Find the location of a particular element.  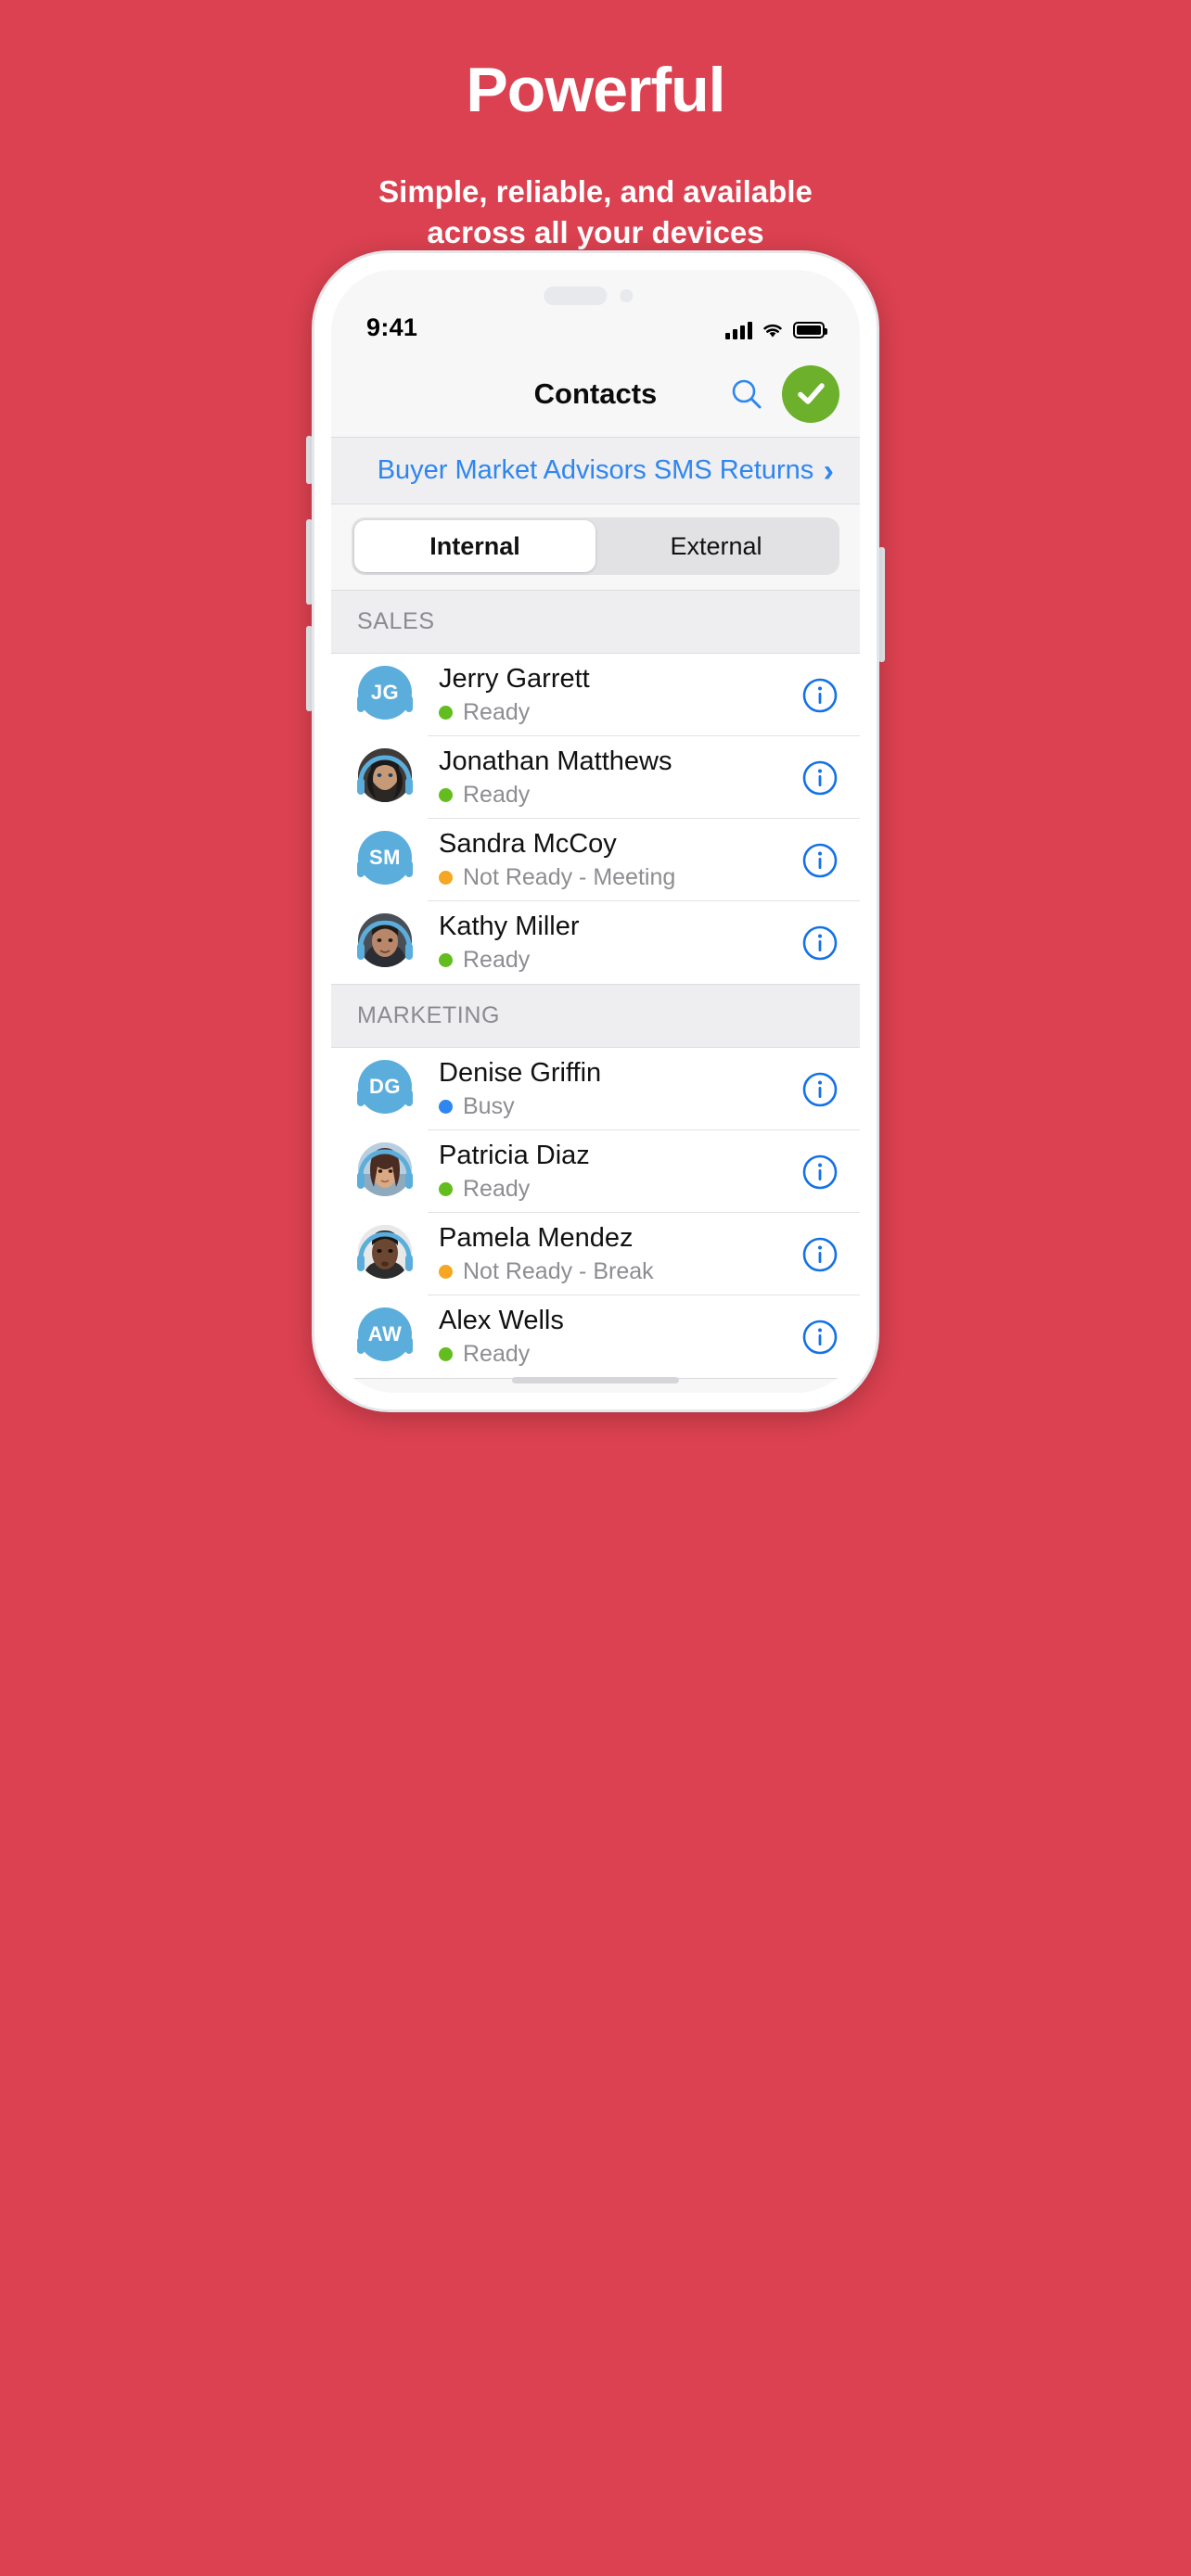

avatar: AW is located at coordinates (385, 1337).